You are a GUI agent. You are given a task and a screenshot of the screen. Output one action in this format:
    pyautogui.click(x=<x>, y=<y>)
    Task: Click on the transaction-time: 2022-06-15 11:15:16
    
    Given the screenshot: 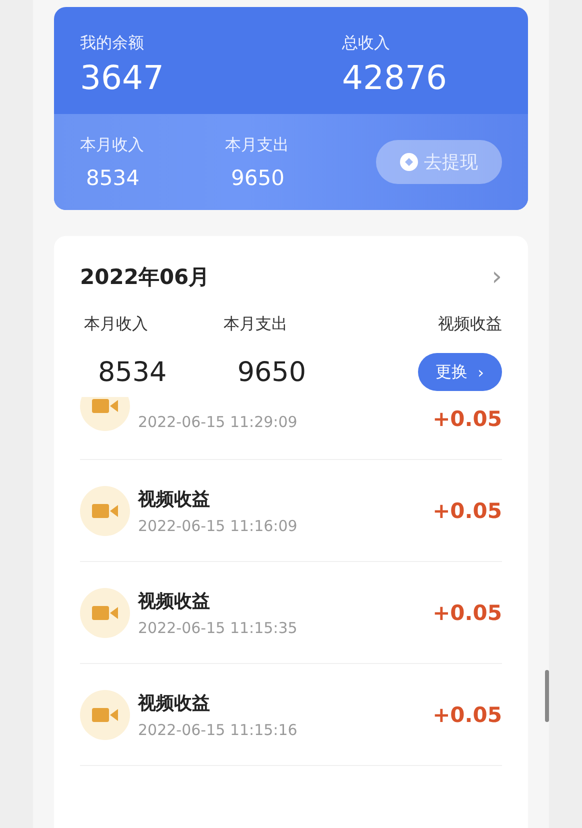 What is the action you would take?
    pyautogui.click(x=218, y=729)
    